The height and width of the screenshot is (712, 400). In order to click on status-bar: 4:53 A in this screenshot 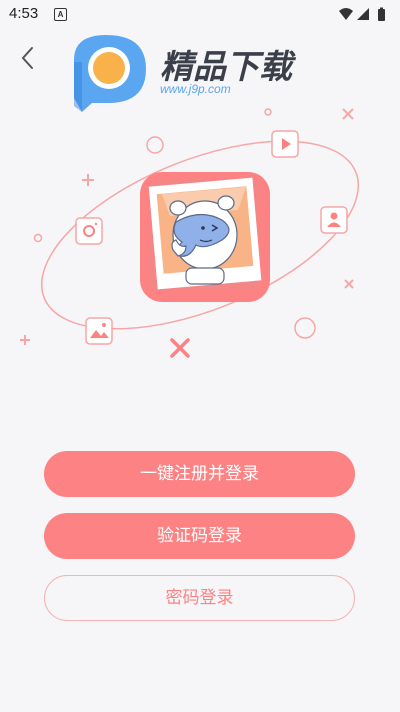, I will do `click(200, 14)`.